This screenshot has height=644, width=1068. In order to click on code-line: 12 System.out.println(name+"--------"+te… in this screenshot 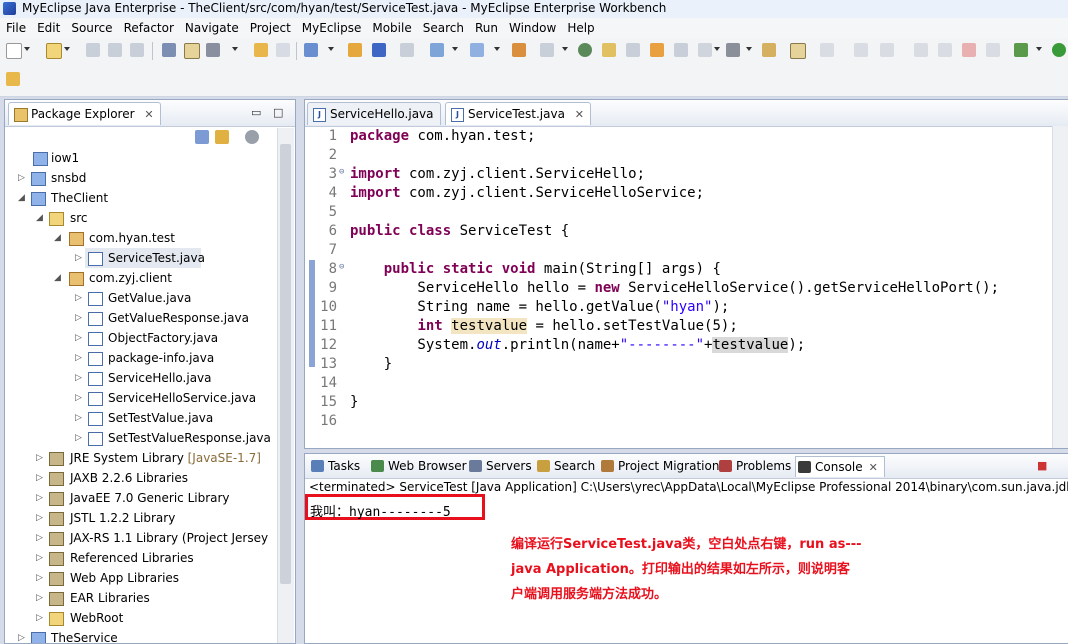, I will do `click(686, 345)`.